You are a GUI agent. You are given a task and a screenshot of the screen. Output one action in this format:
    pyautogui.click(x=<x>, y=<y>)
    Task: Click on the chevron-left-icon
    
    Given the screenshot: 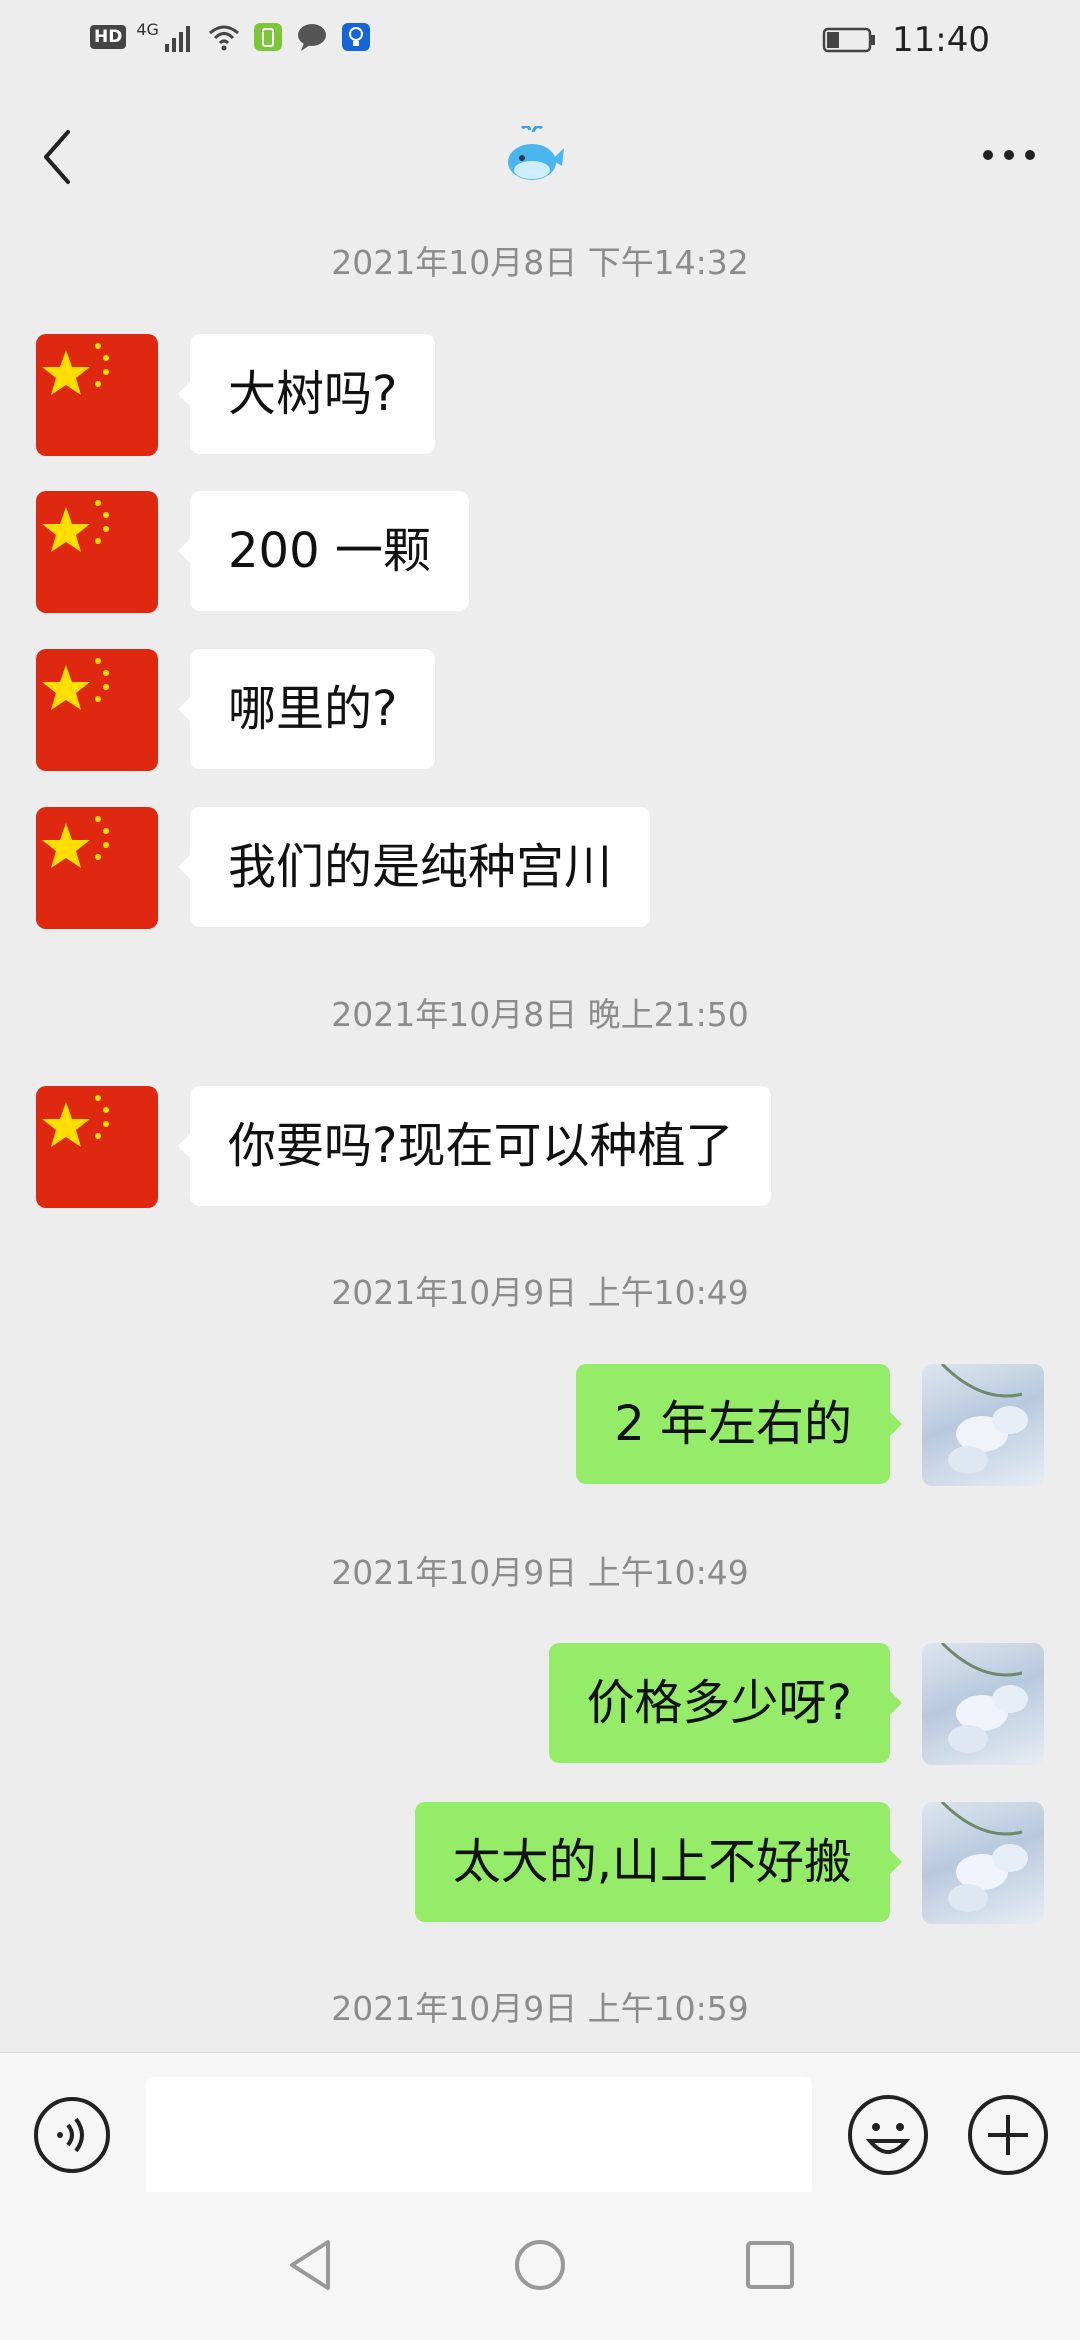 What is the action you would take?
    pyautogui.click(x=56, y=157)
    